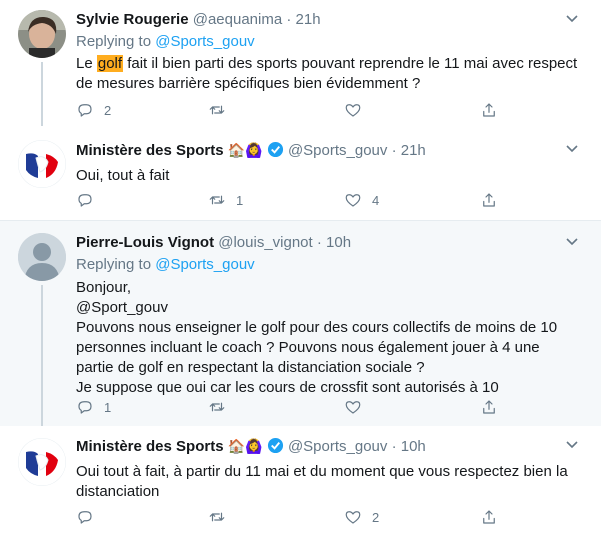 The height and width of the screenshot is (536, 601). What do you see at coordinates (265, 242) in the screenshot?
I see `author-handle: @louis_vignot` at bounding box center [265, 242].